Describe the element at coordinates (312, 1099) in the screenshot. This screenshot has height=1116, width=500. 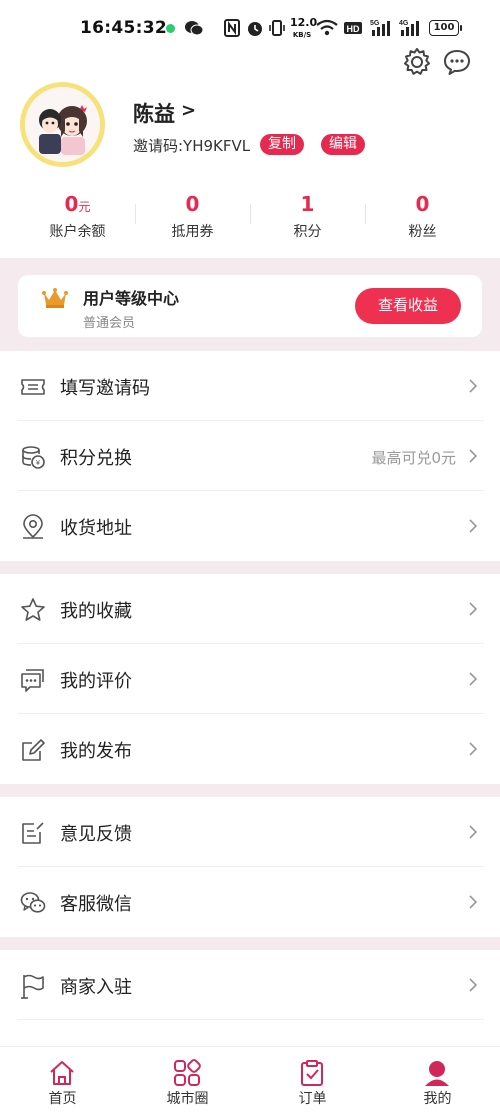
I see `tab-label: 订单` at that location.